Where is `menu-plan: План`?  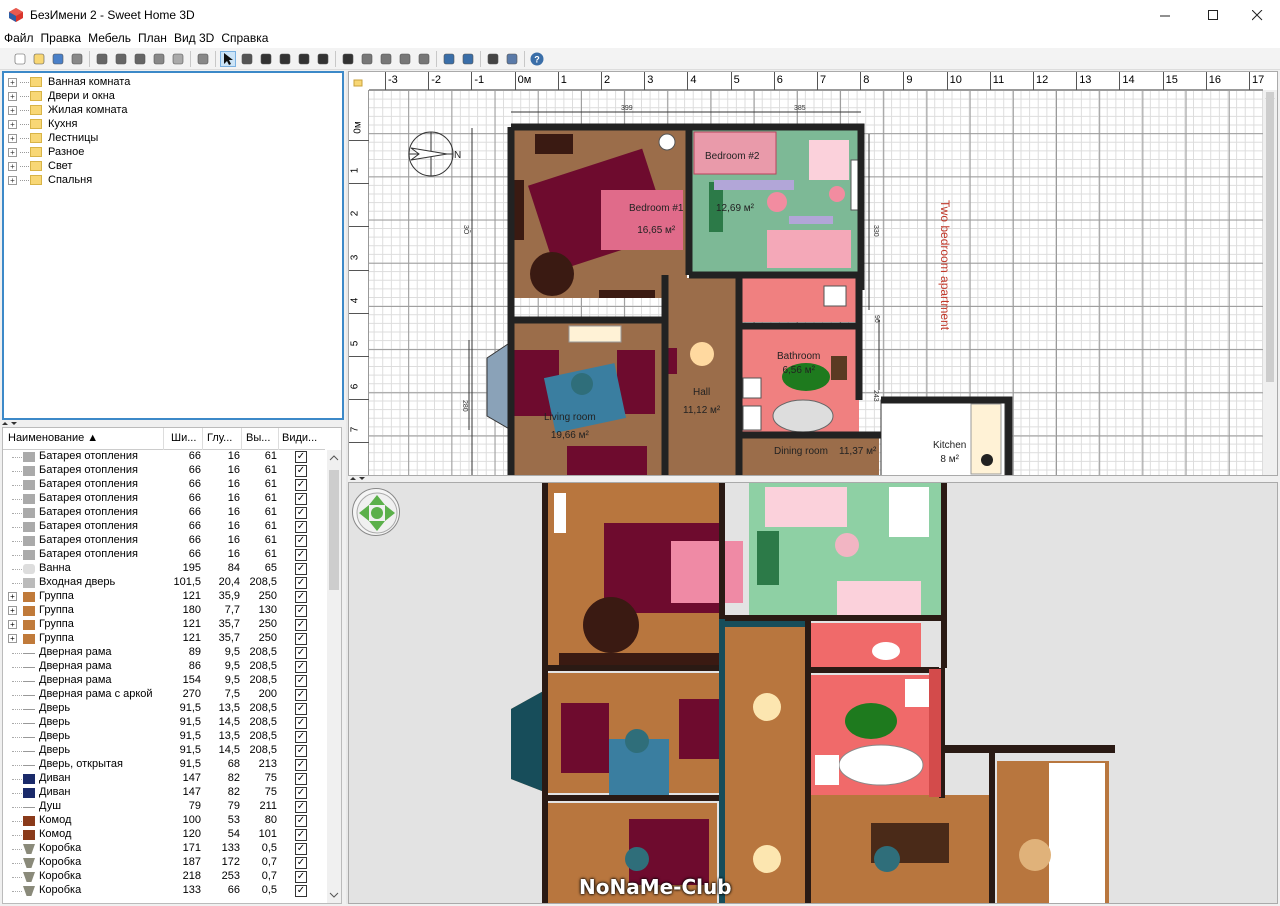 menu-plan: План is located at coordinates (152, 37).